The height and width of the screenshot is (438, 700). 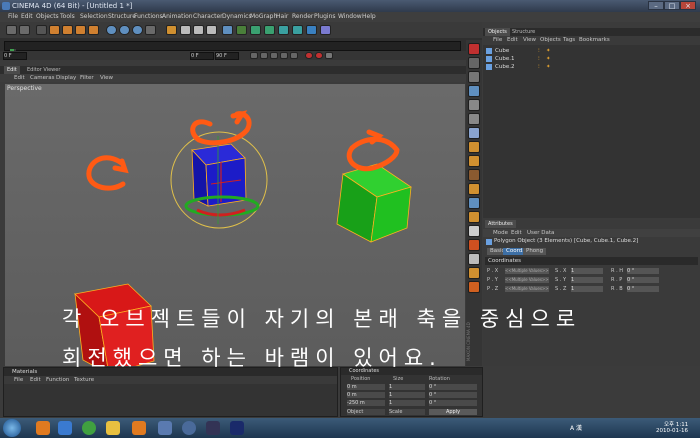 I want to click on scene-icon, so click(x=297, y=30).